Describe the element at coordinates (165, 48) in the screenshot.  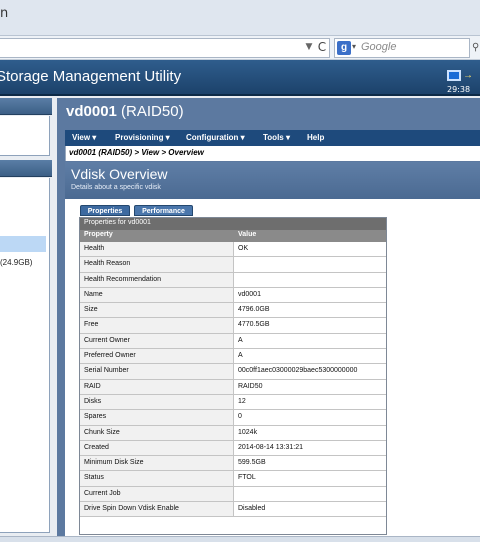
I see `address-bar` at that location.